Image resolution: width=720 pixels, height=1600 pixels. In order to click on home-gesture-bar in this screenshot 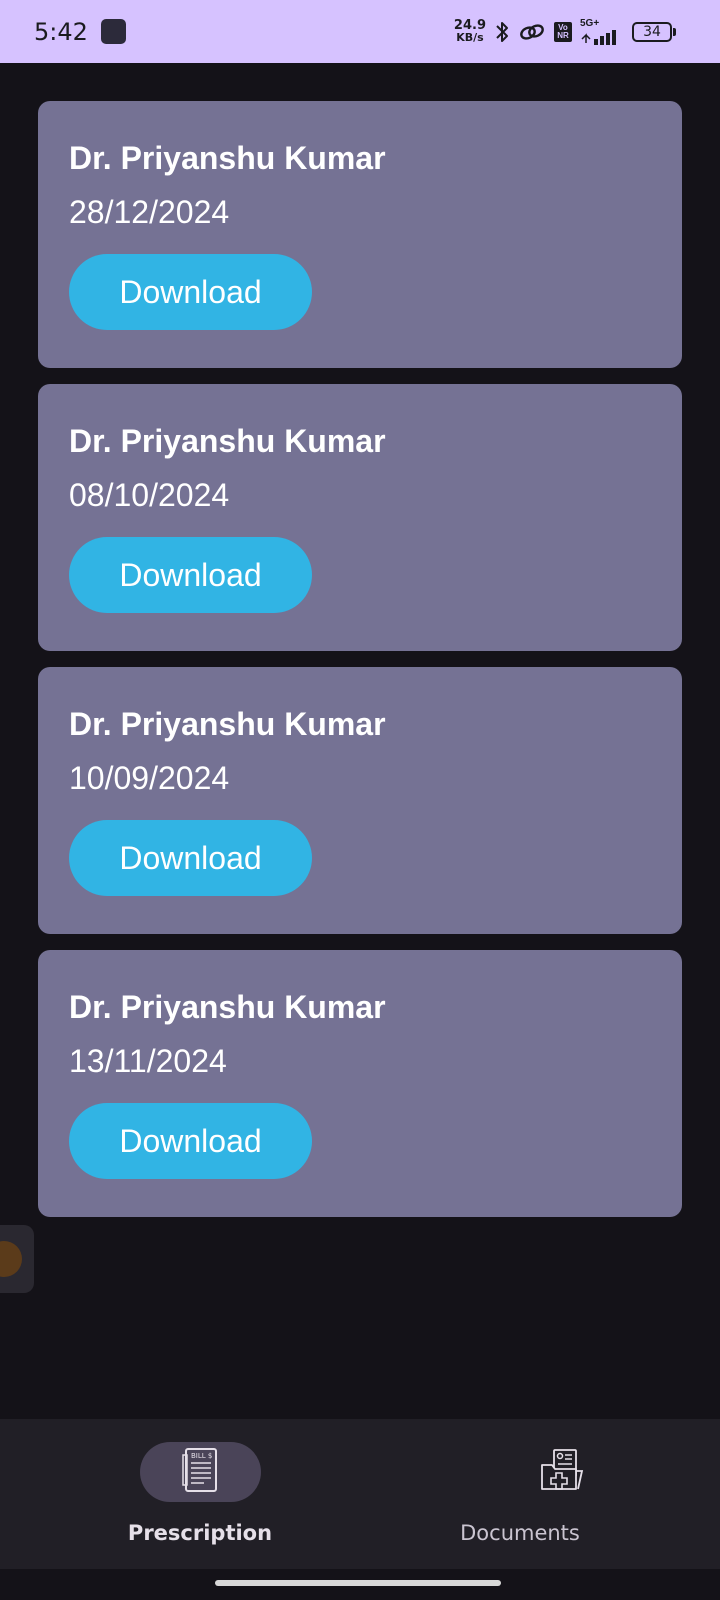, I will do `click(358, 1583)`.